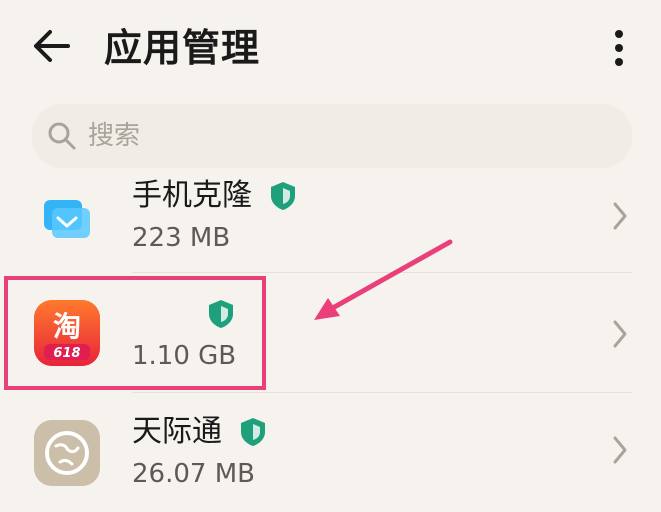  I want to click on app-name: 天际通, so click(177, 431).